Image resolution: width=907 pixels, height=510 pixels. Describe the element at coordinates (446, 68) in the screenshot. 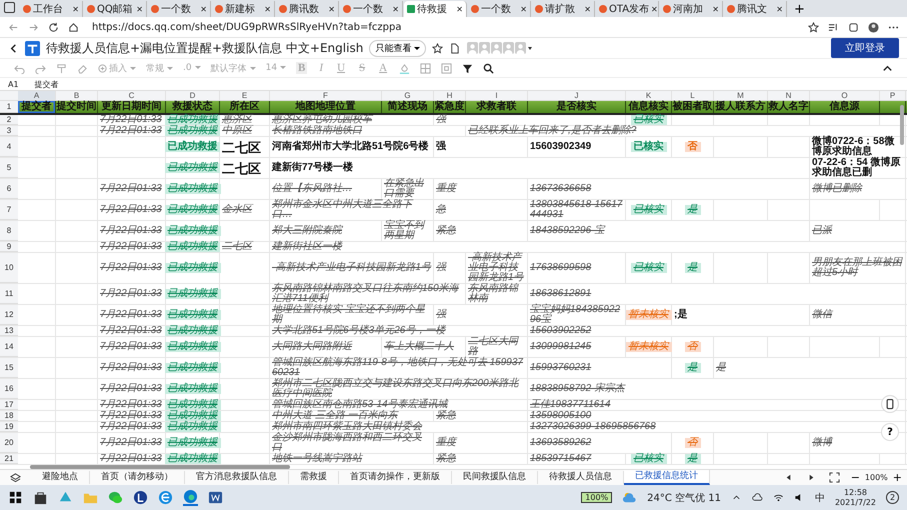

I see `merge-cells-icon` at that location.